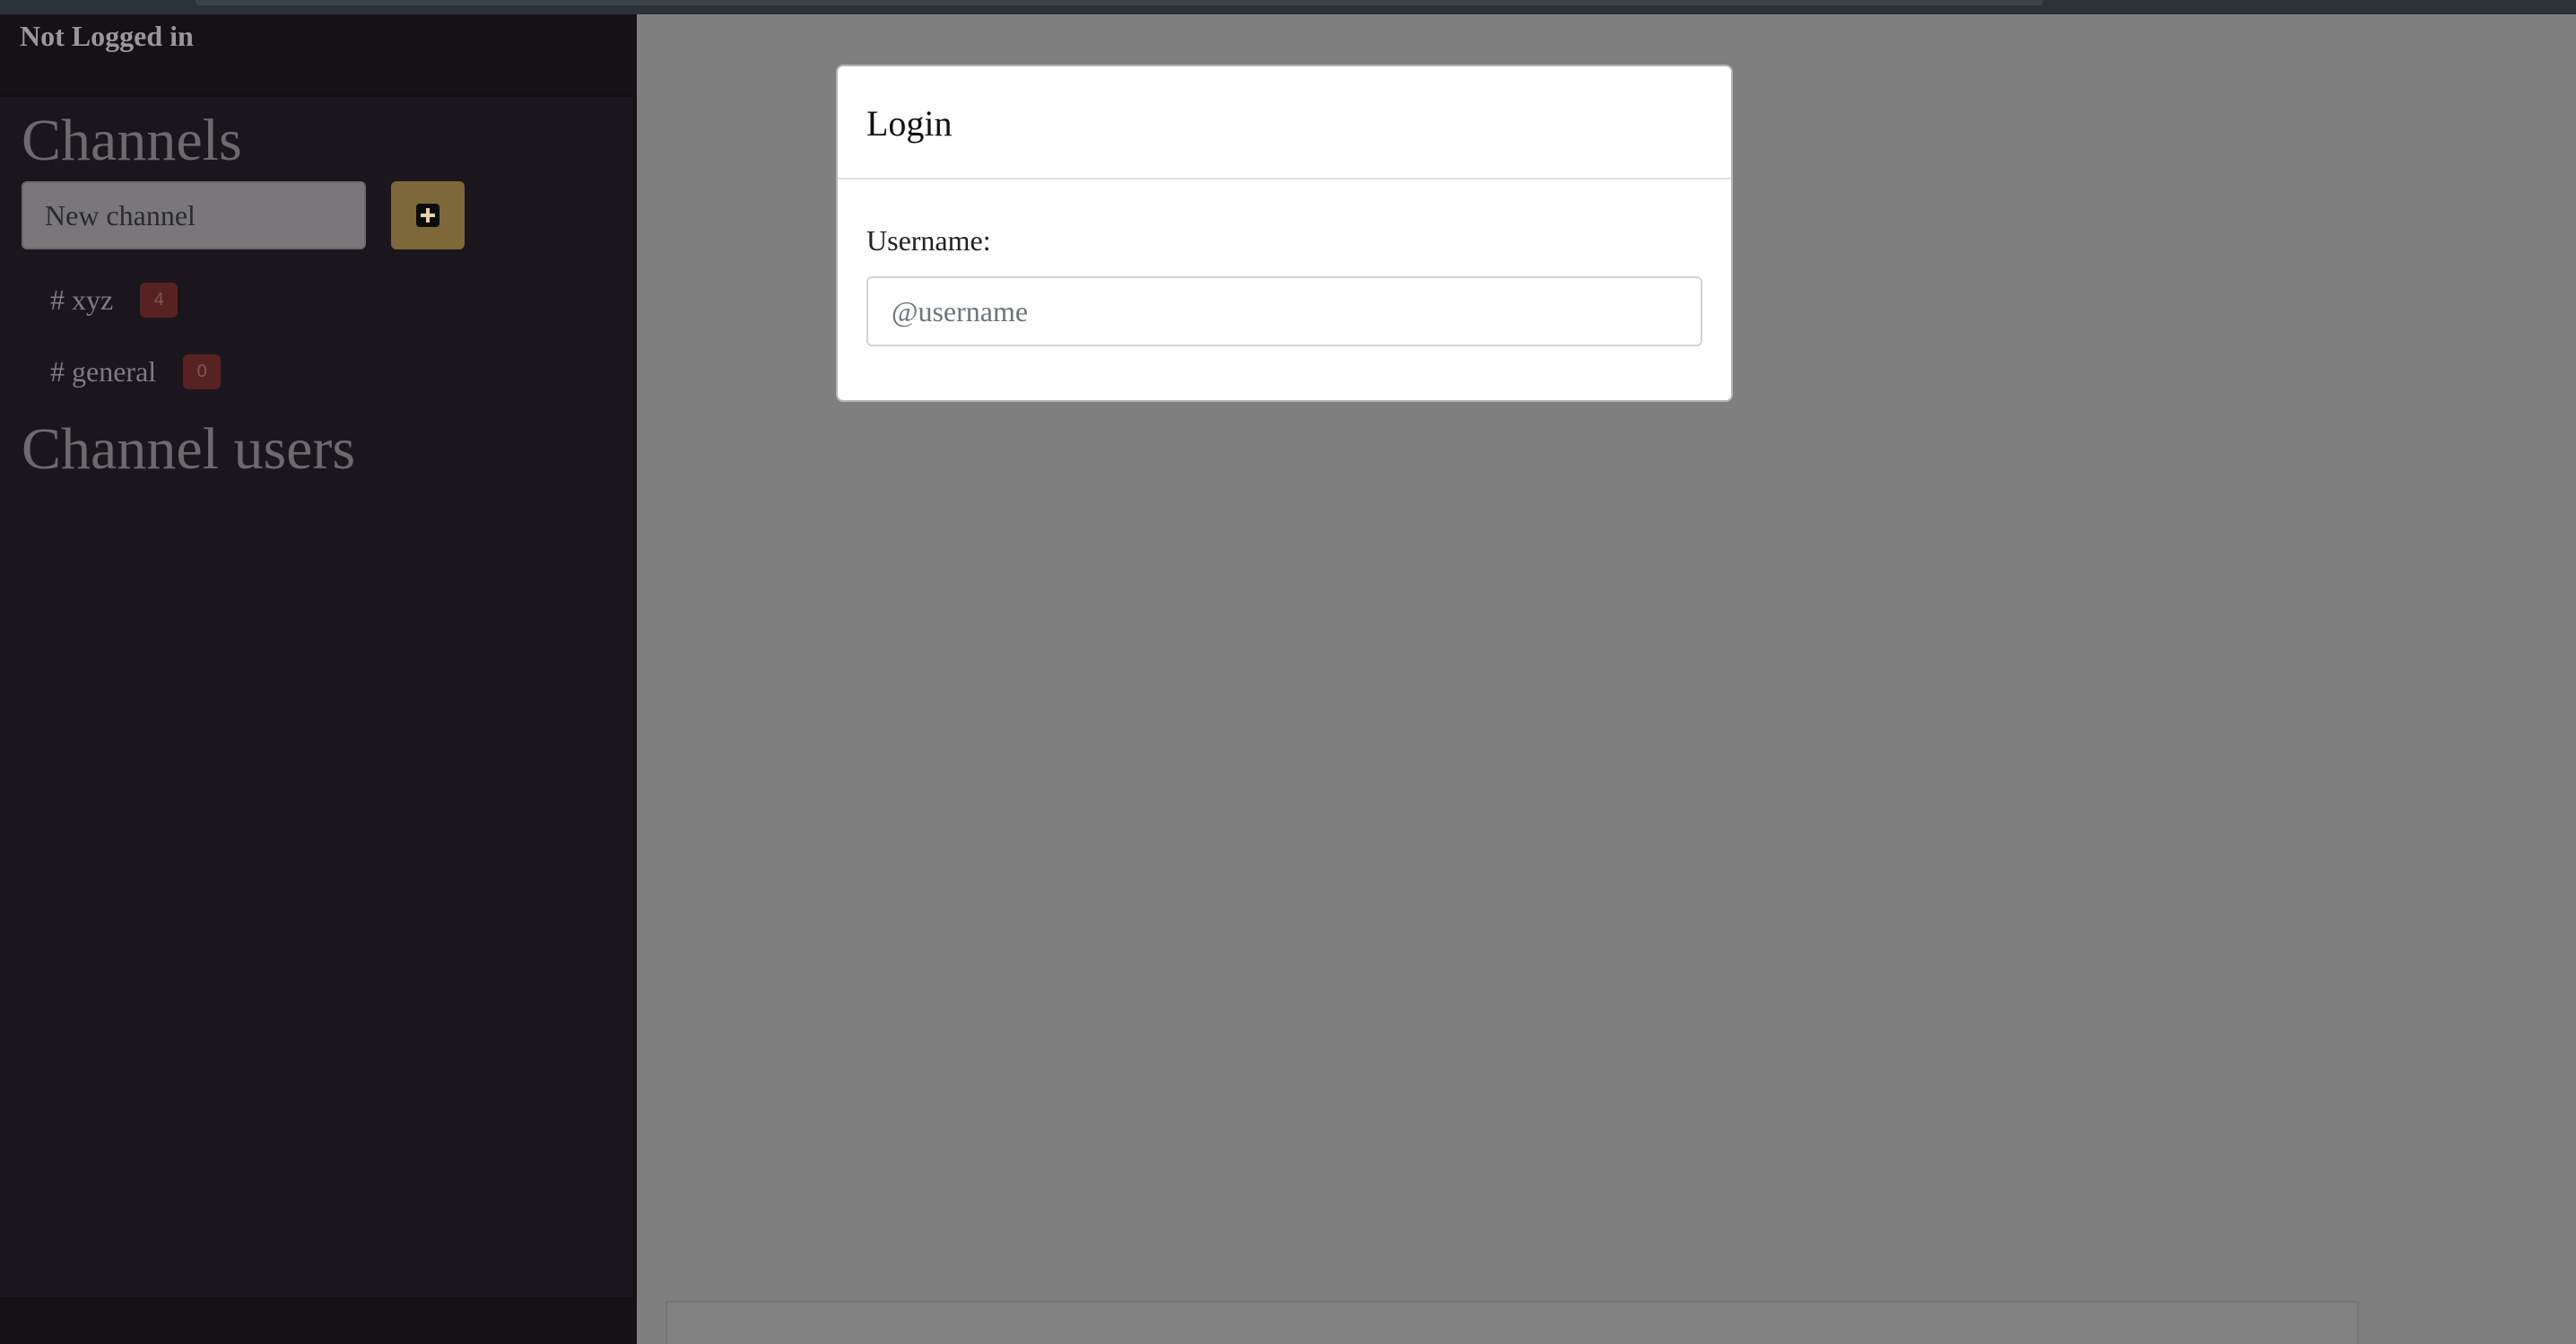 The image size is (2576, 1344). I want to click on sidebar-footer, so click(316, 1320).